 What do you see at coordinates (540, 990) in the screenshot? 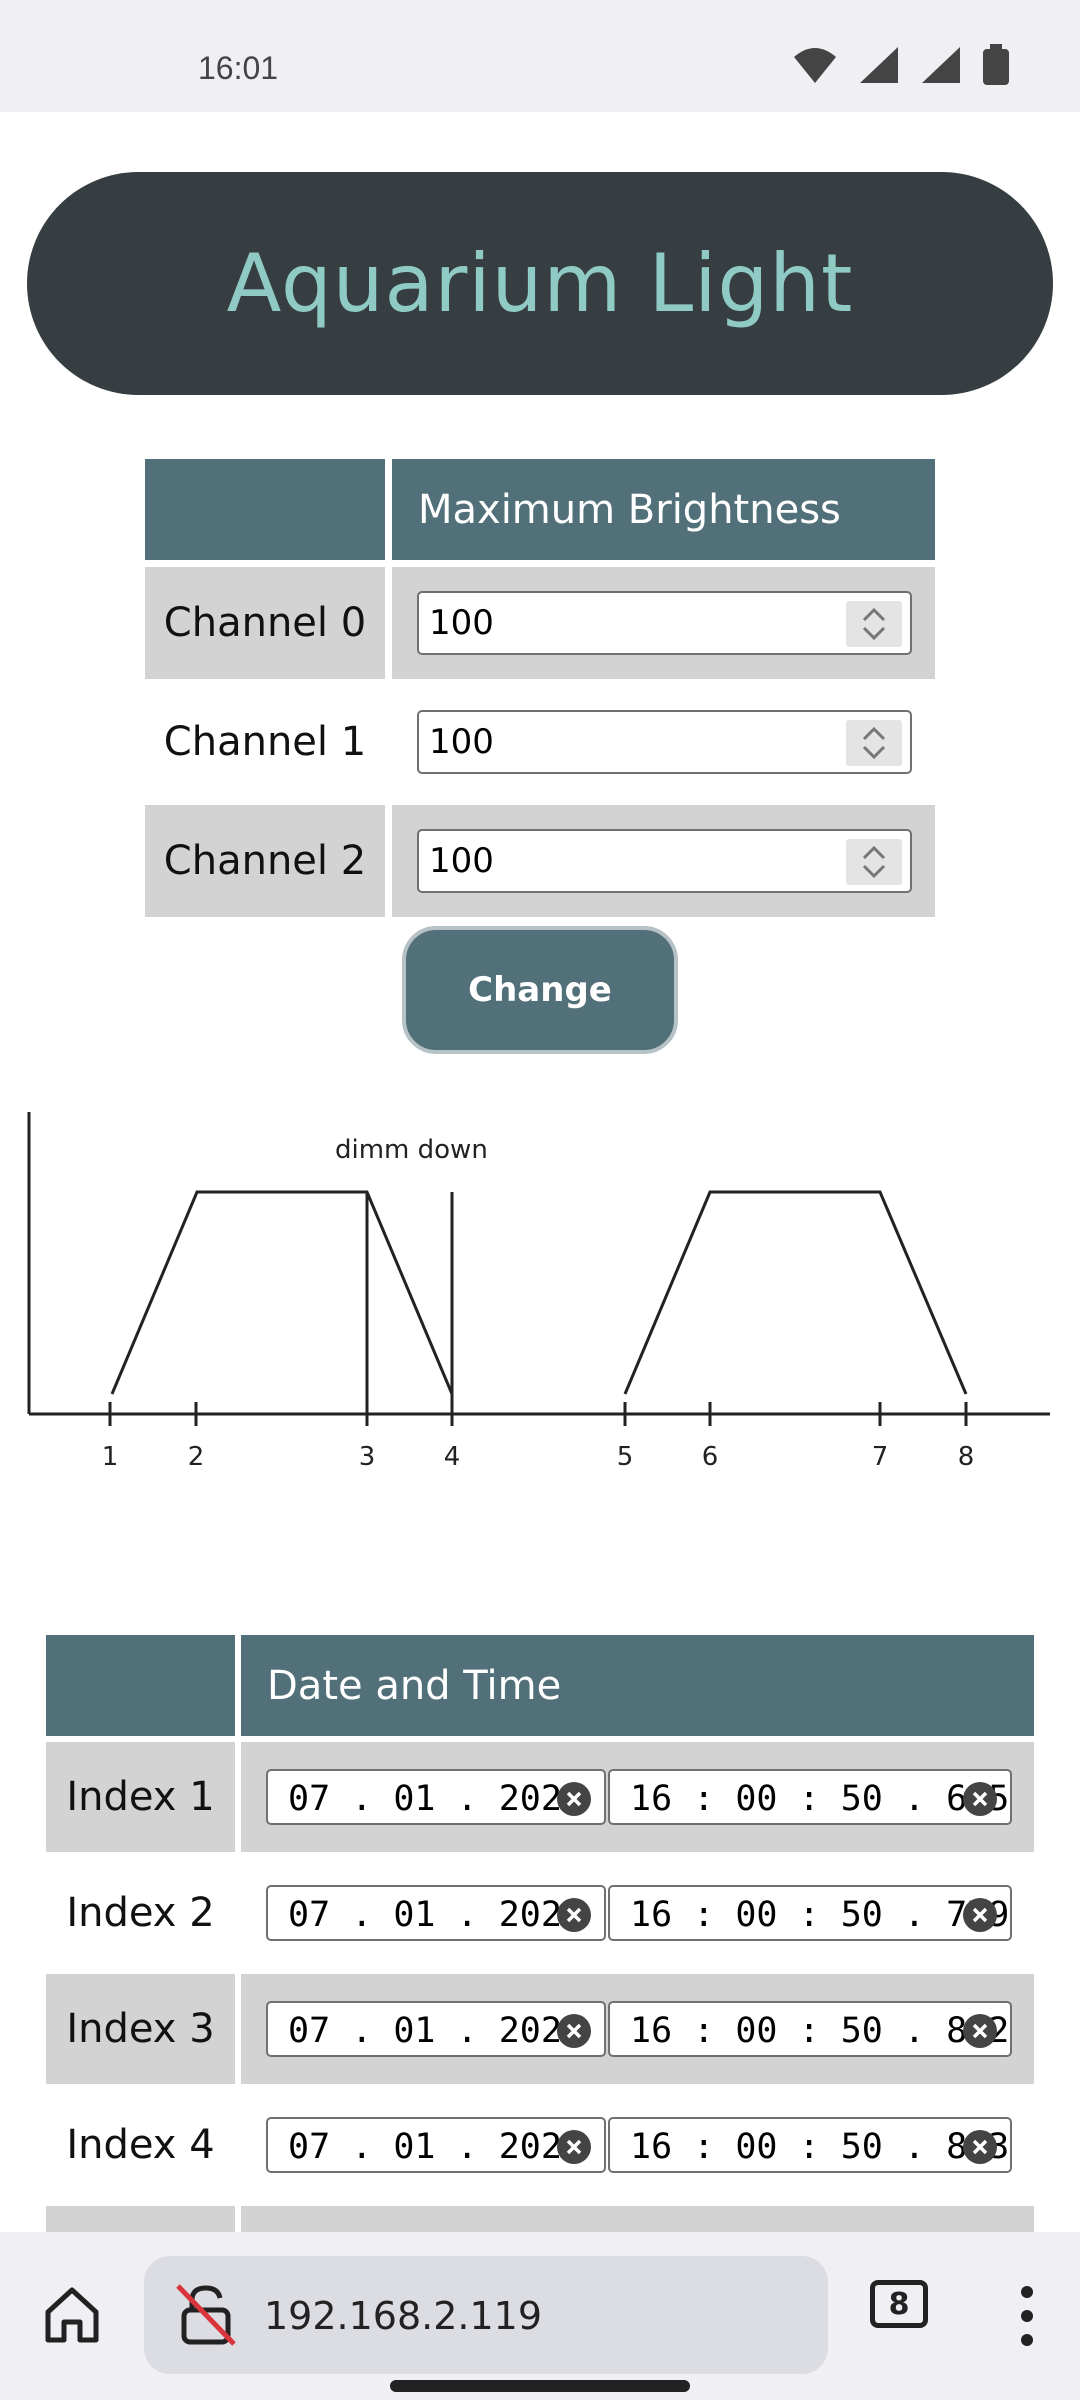
I see `change-button: Change` at bounding box center [540, 990].